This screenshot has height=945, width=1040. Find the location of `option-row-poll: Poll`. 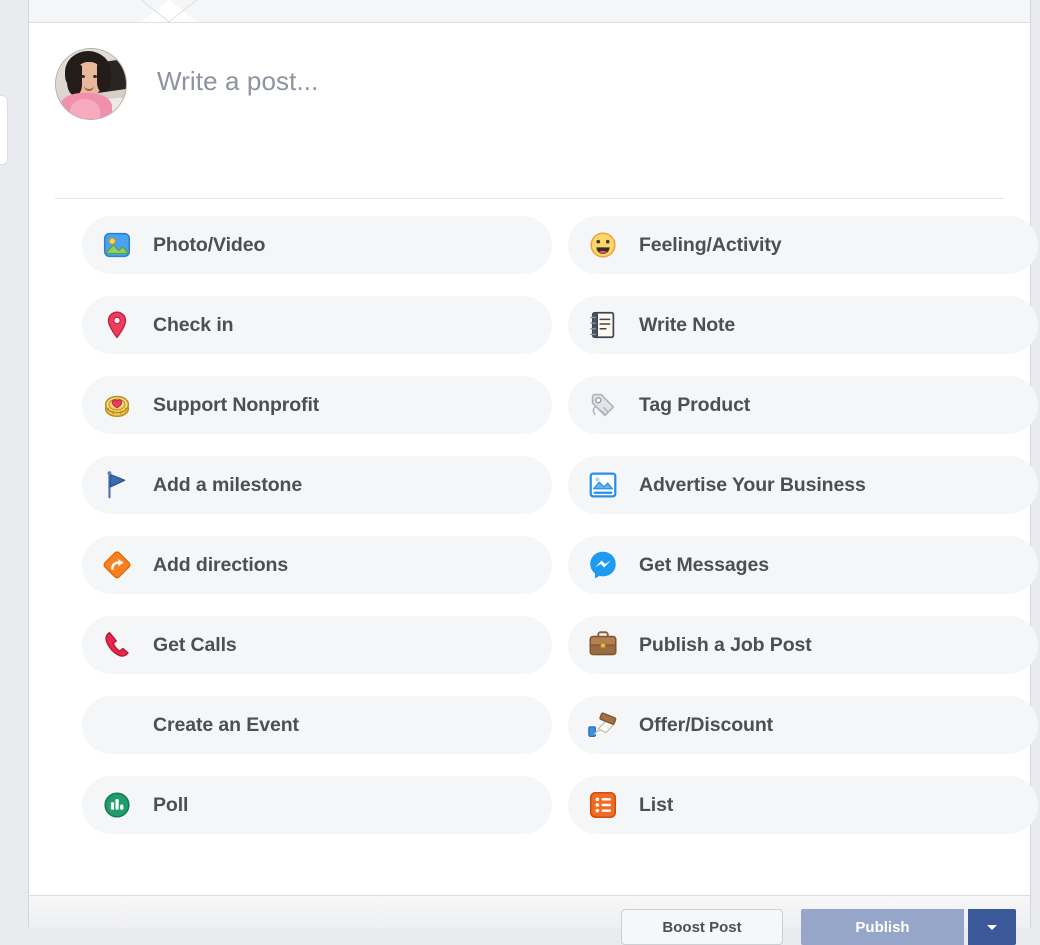

option-row-poll: Poll is located at coordinates (317, 805).